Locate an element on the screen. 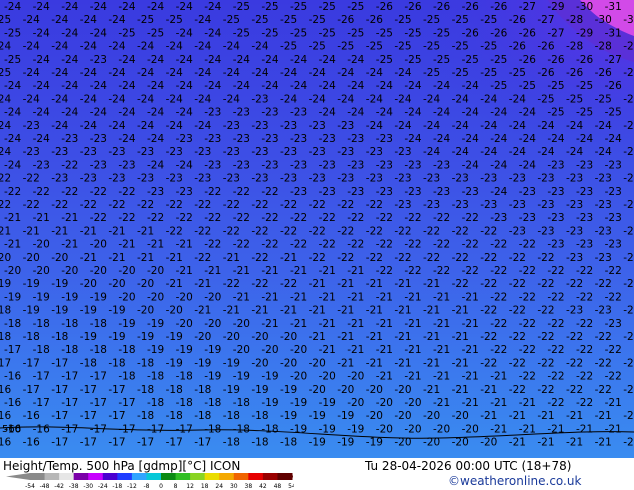 The image size is (634, 490). temperature-label: -16 is located at coordinates (31, 443).